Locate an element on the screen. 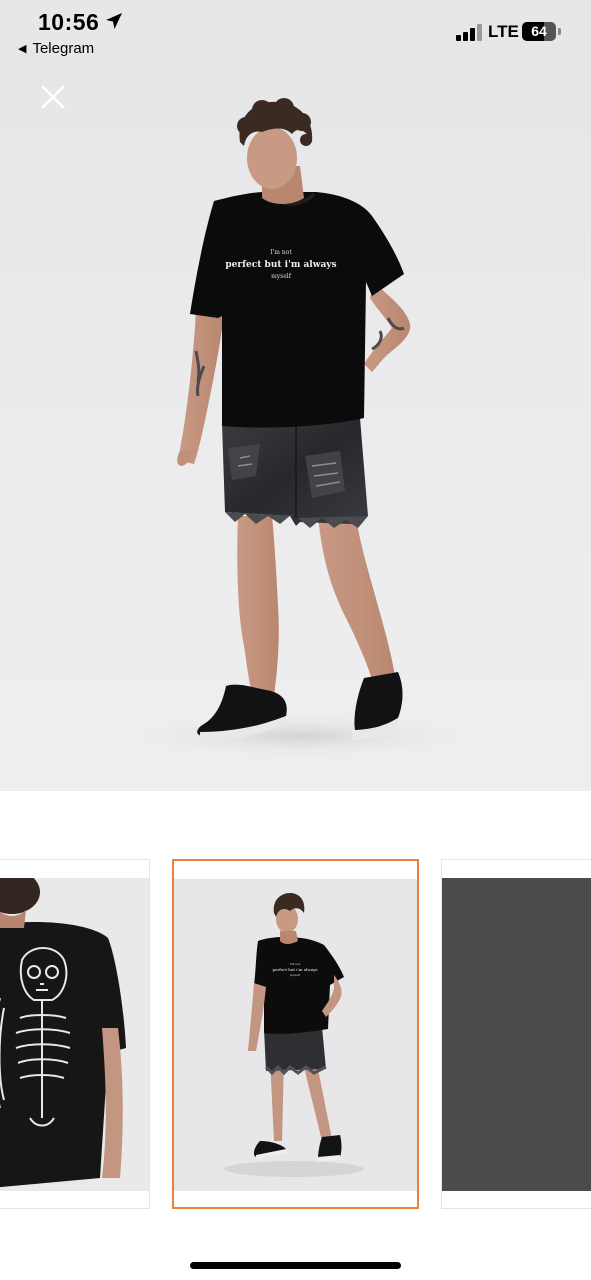 This screenshot has width=591, height=1280. back-to-app-link: ◀ Telegram is located at coordinates (56, 48).